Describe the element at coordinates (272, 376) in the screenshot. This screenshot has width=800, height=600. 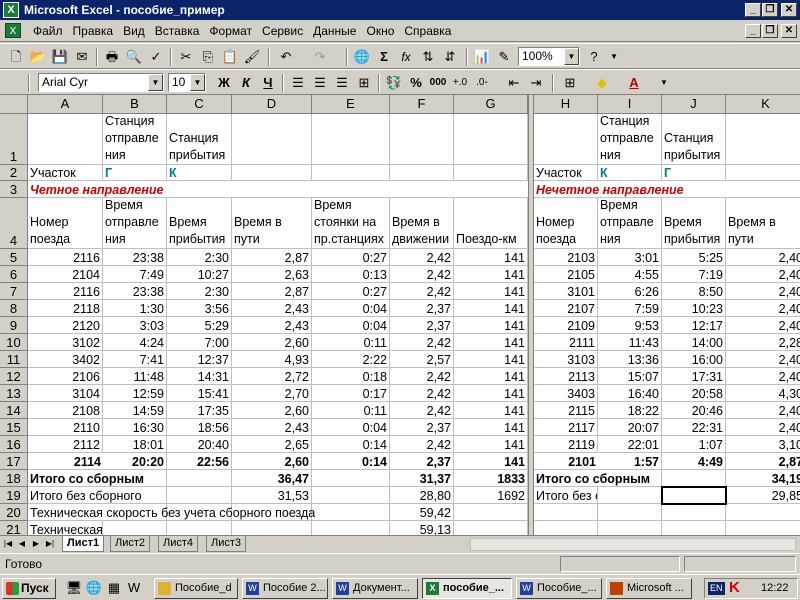
I see `cell-d12: 2,72` at that location.